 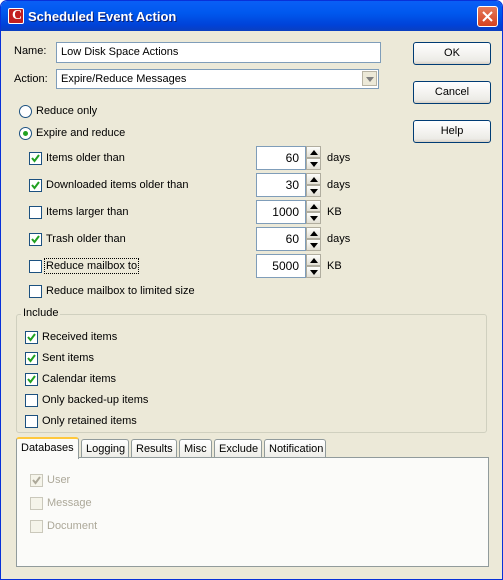 What do you see at coordinates (31, 421) in the screenshot?
I see `only-retained-items-checkbox` at bounding box center [31, 421].